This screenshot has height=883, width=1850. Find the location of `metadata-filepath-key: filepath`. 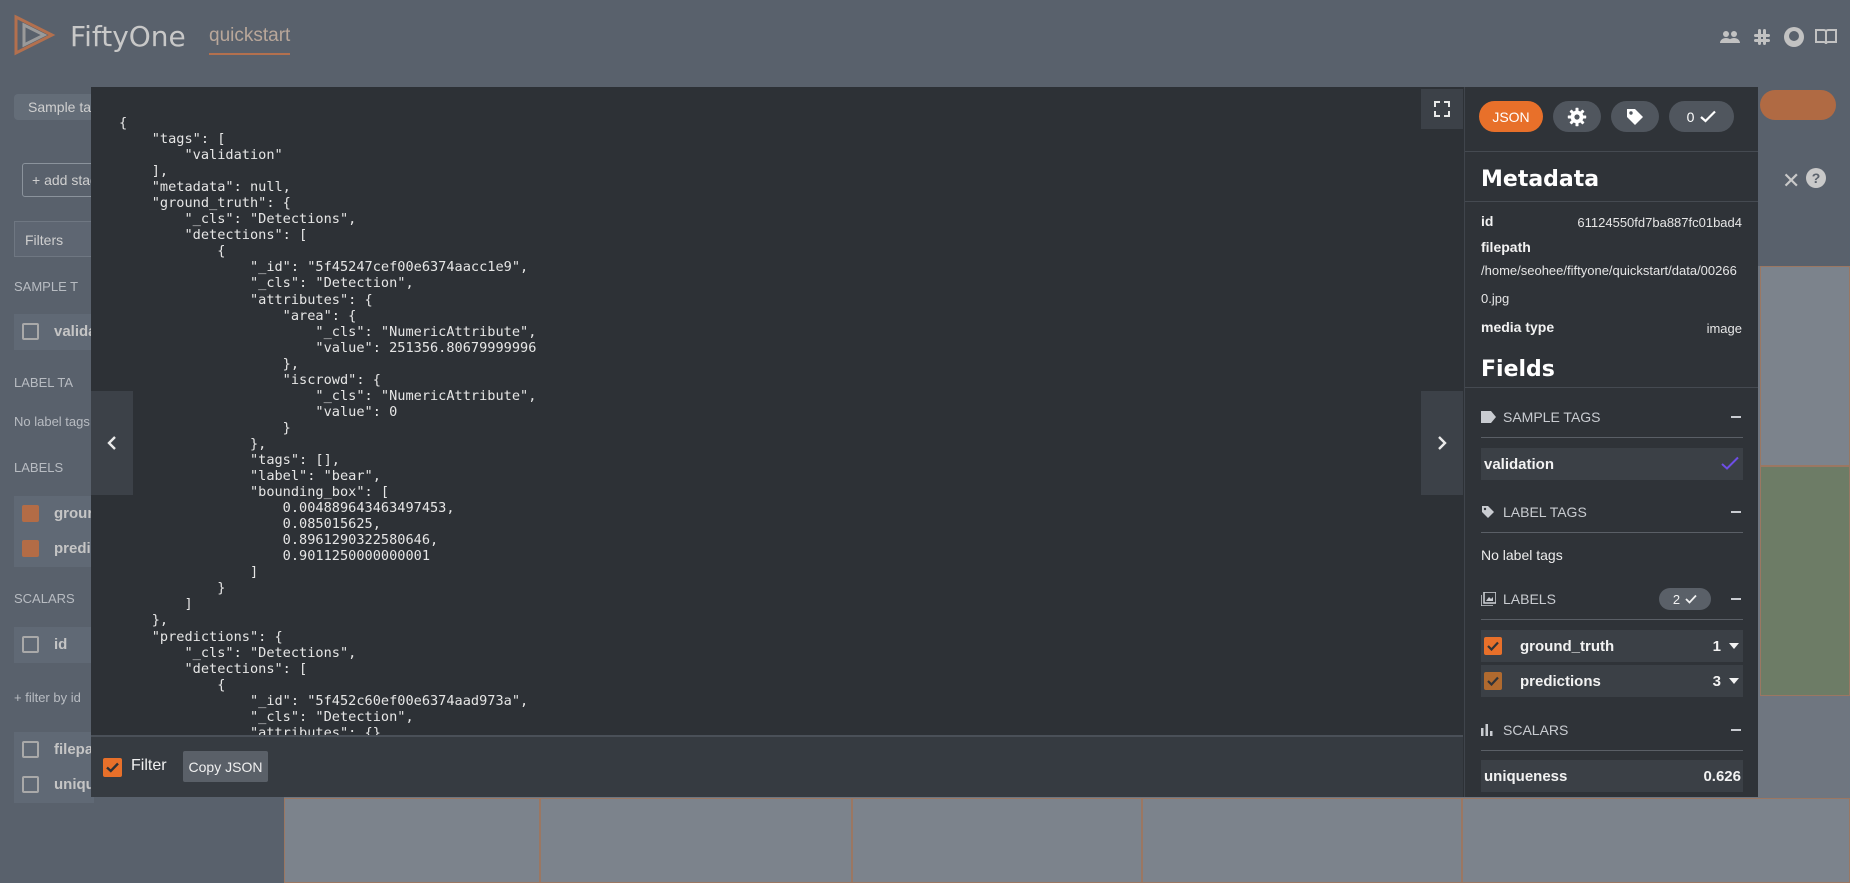

metadata-filepath-key: filepath is located at coordinates (1506, 247).